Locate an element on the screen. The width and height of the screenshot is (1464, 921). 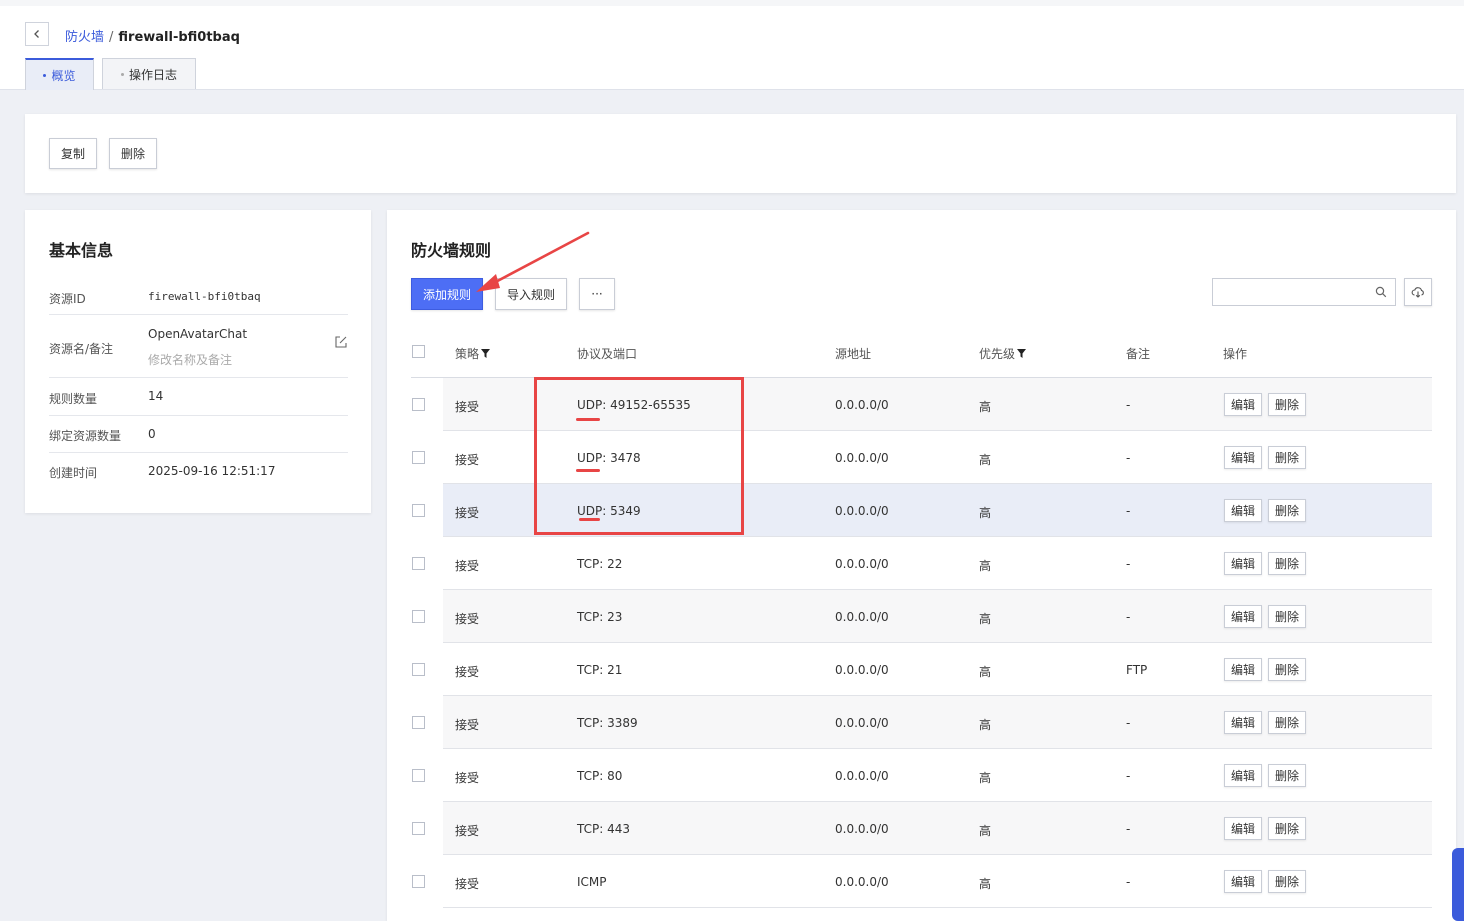
header-note: 备注 is located at coordinates (1138, 354).